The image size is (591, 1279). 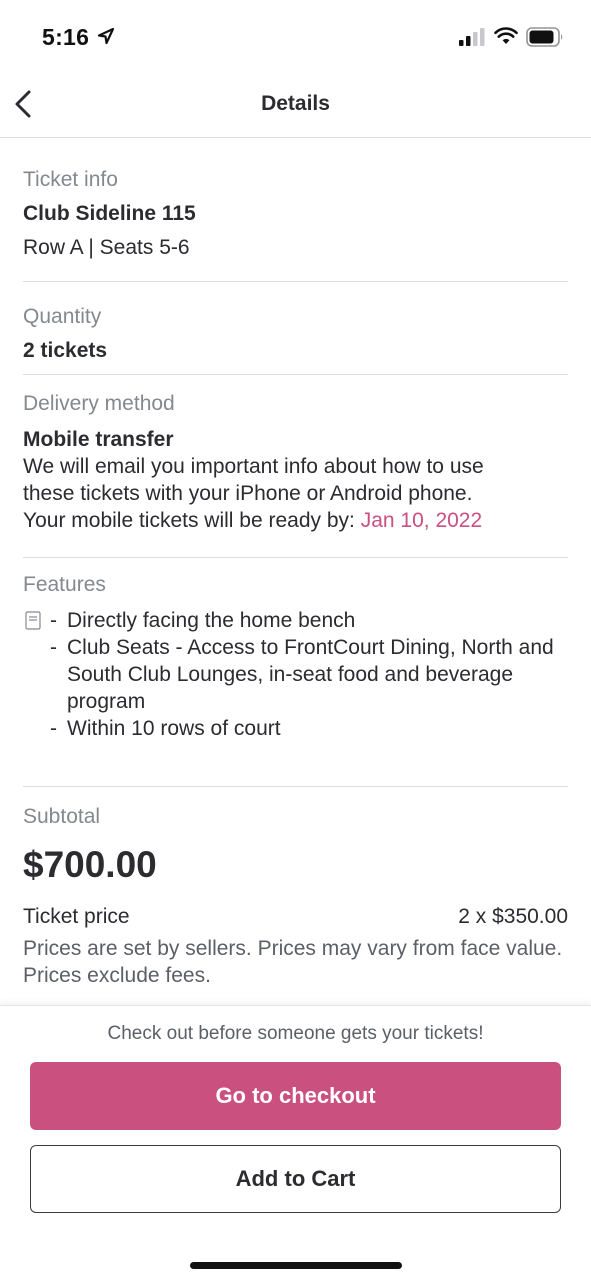 What do you see at coordinates (106, 36) in the screenshot?
I see `location-arrow-icon` at bounding box center [106, 36].